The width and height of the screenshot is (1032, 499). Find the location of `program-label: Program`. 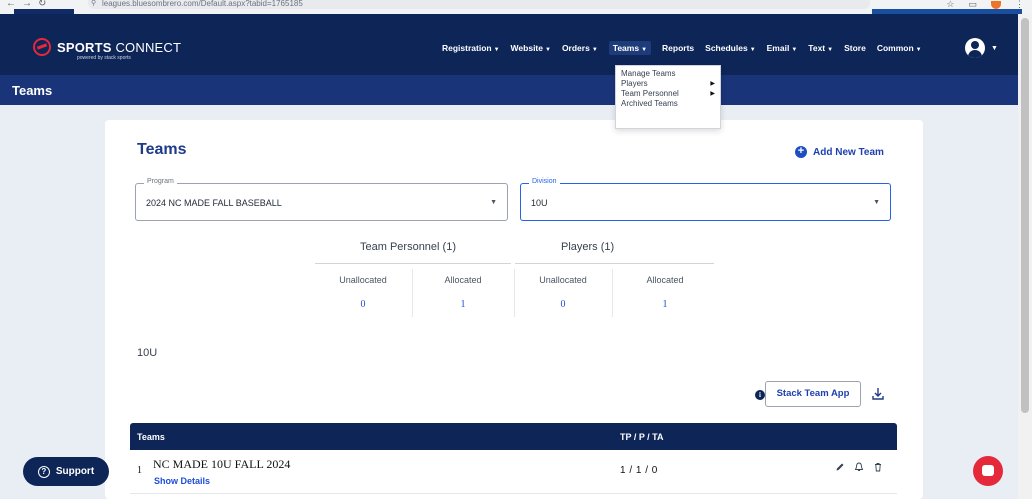

program-label: Program is located at coordinates (160, 181).